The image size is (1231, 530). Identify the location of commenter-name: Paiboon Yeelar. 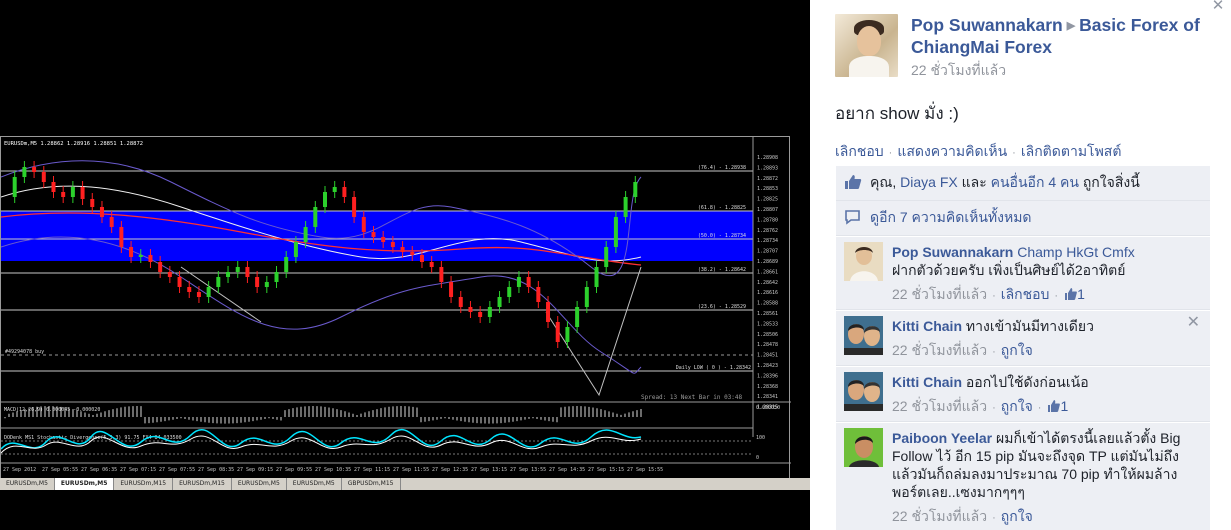
(942, 438).